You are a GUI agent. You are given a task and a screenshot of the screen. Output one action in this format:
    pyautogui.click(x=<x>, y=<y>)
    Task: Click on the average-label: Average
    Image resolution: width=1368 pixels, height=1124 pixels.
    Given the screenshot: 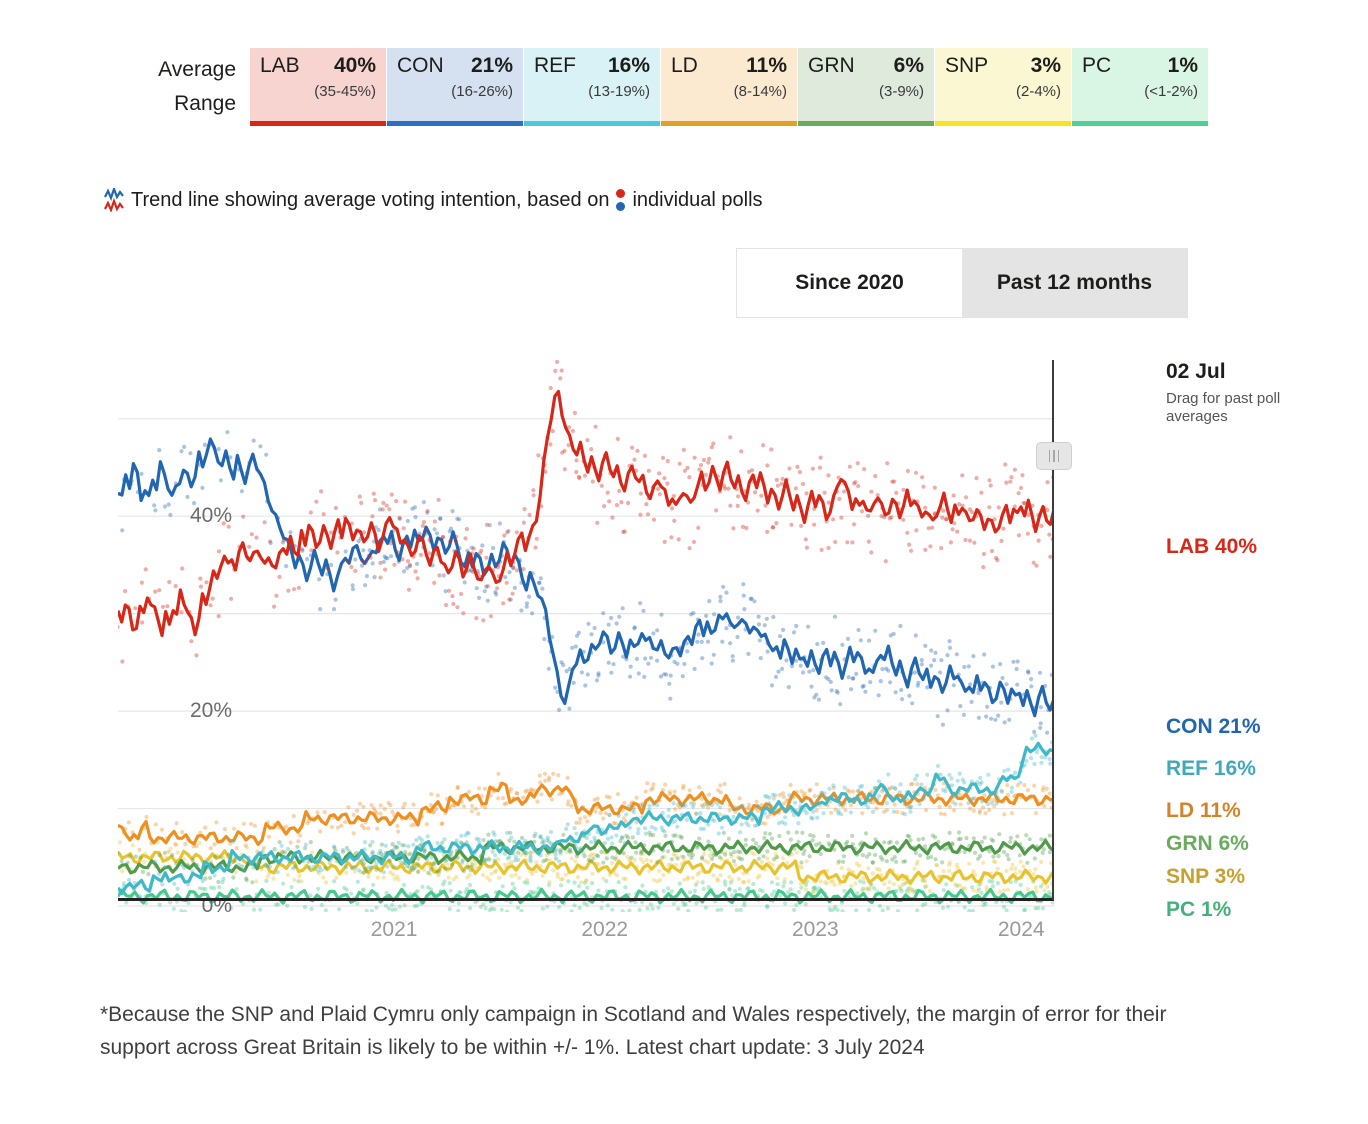 What is the action you would take?
    pyautogui.click(x=197, y=69)
    